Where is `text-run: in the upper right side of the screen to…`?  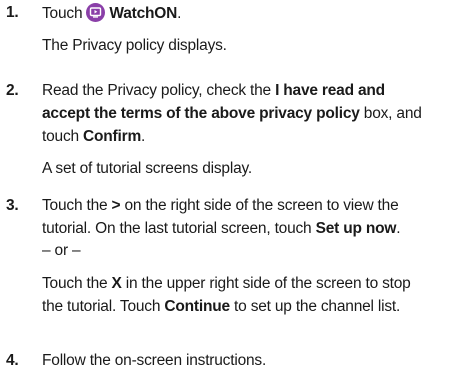
text-run: in the upper right side of the screen to… is located at coordinates (266, 283).